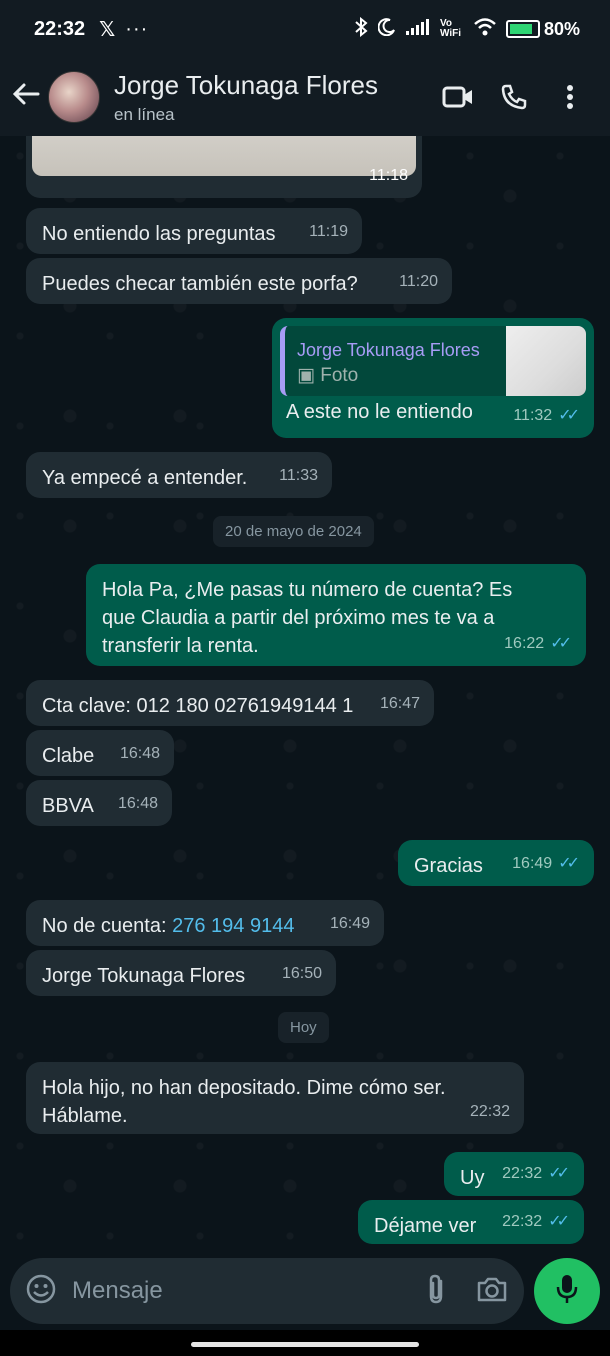  Describe the element at coordinates (107, 926) in the screenshot. I see `message-text-prefix: No de cuenta:` at that location.